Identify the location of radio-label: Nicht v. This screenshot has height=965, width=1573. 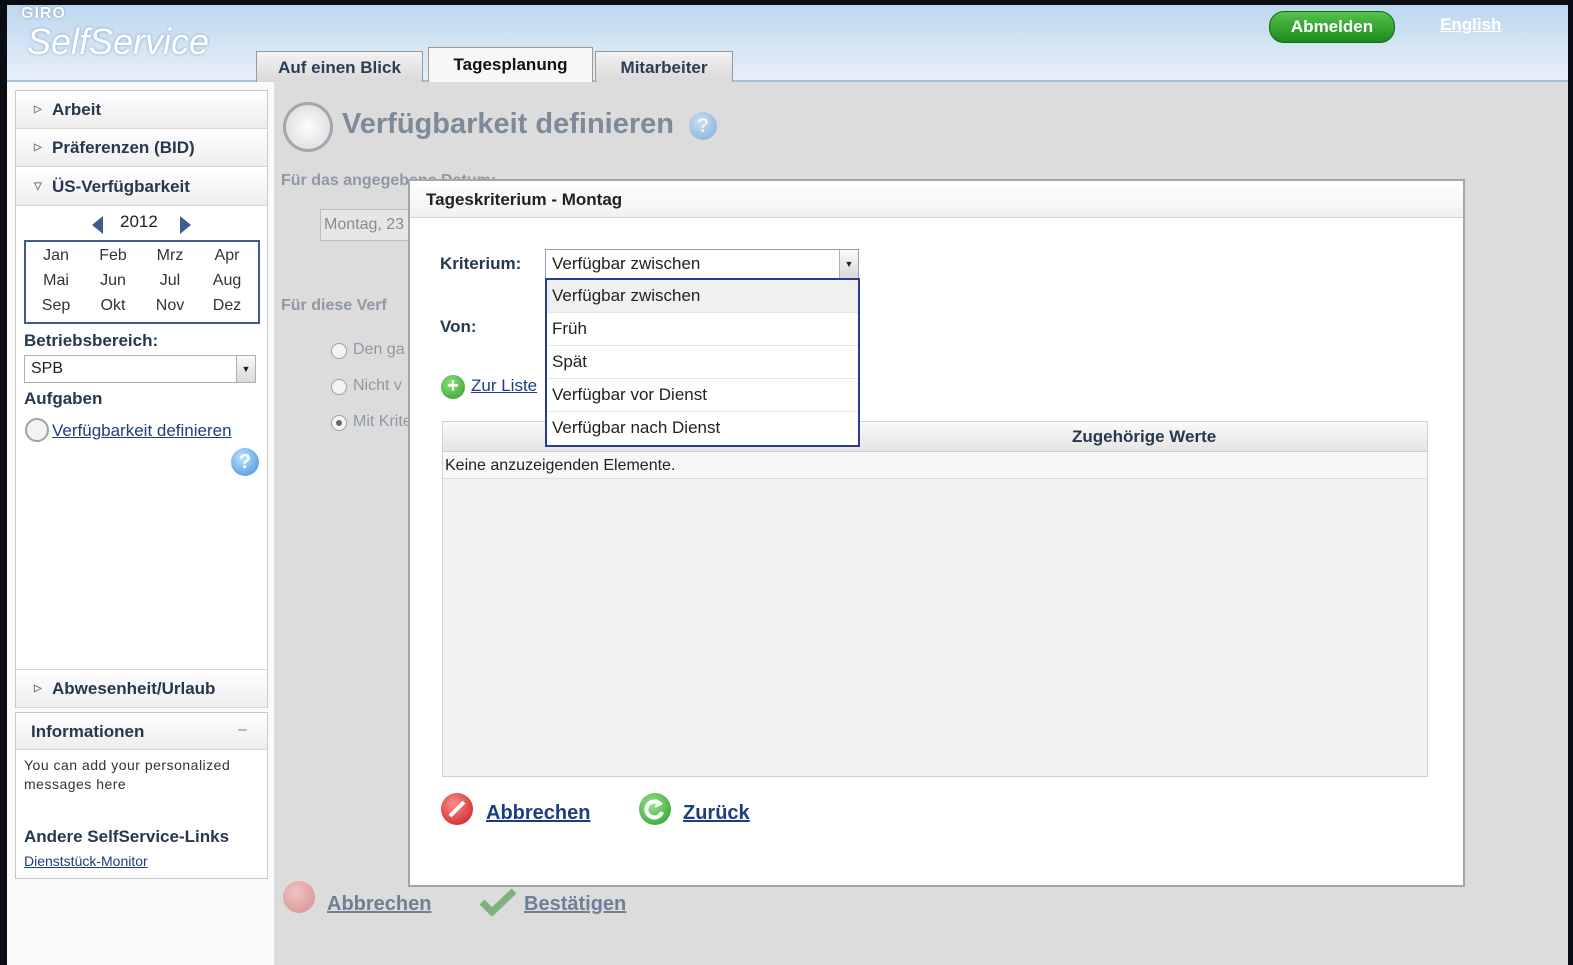
(377, 385).